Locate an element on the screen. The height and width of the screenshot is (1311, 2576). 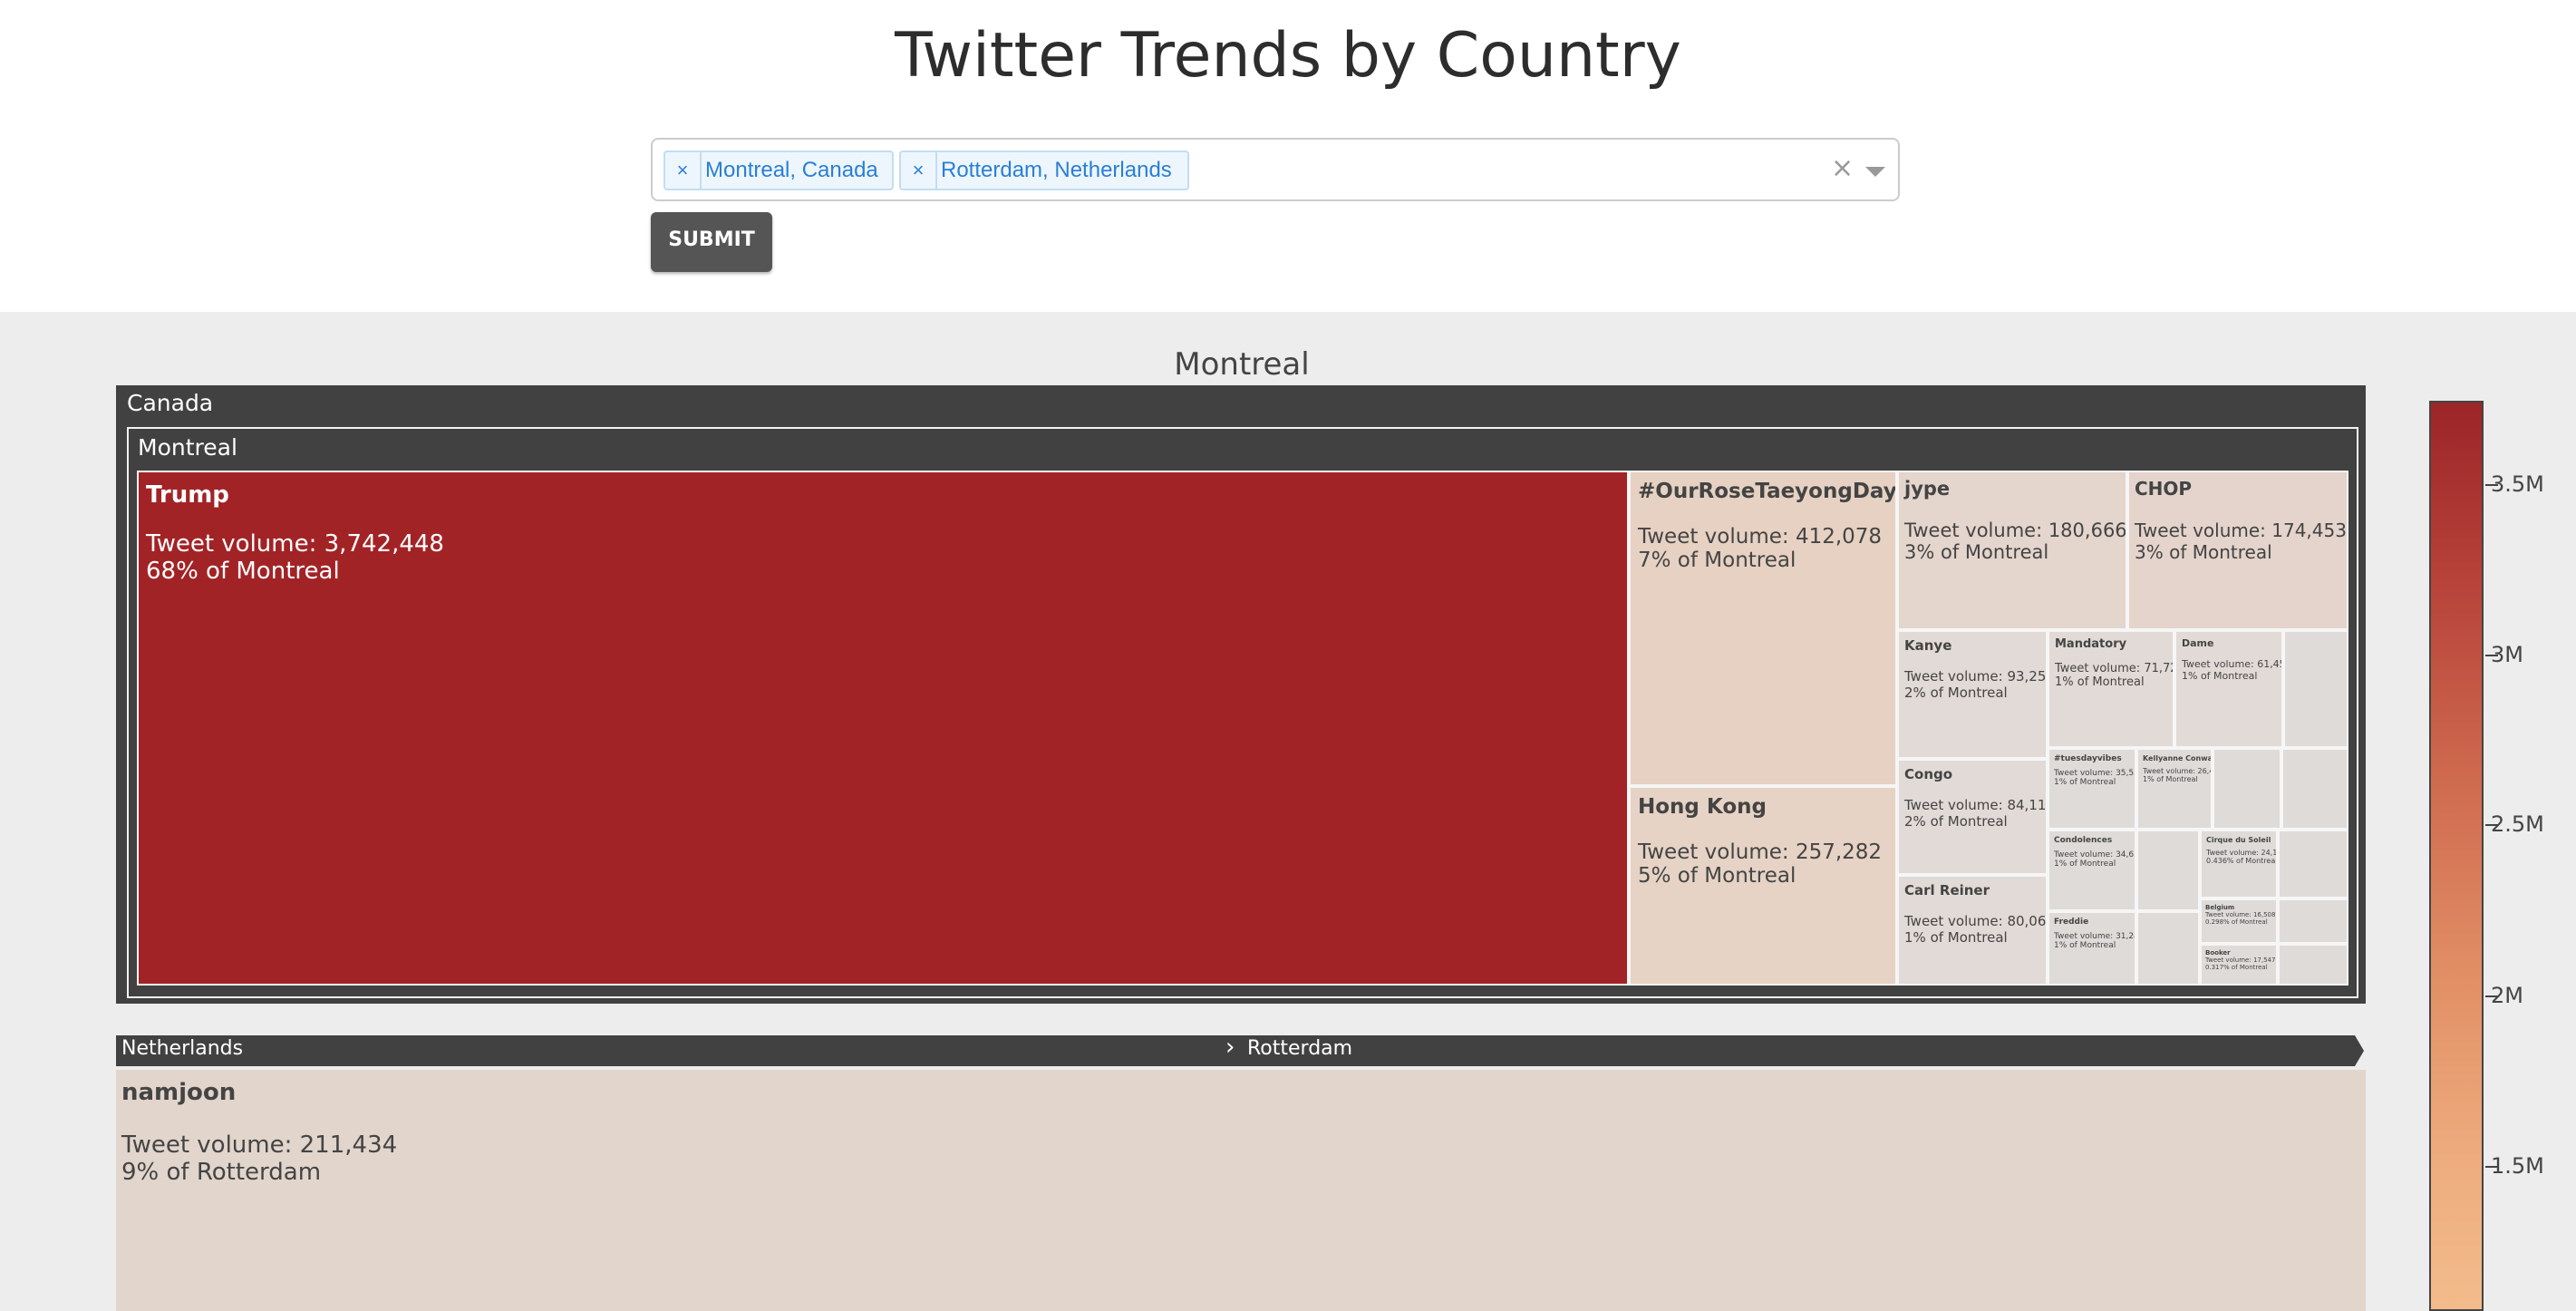
trend-name: namjoon is located at coordinates (179, 1092).